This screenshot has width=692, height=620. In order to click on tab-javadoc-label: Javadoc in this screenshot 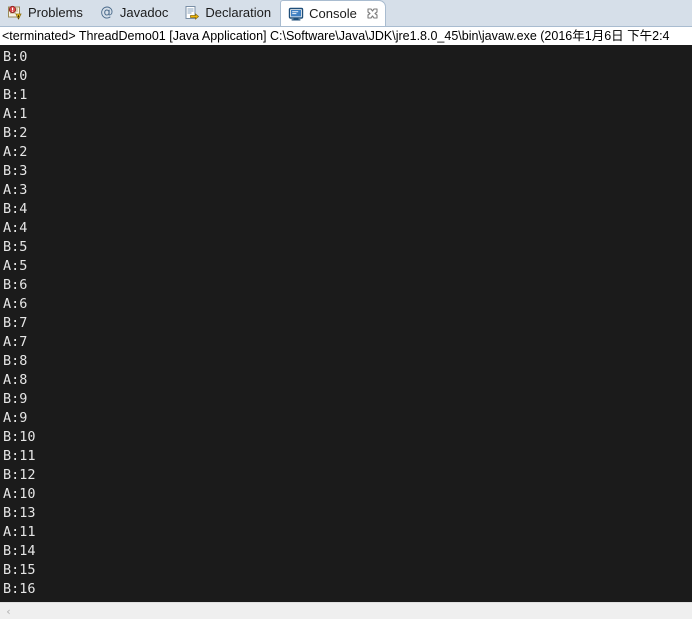, I will do `click(144, 12)`.